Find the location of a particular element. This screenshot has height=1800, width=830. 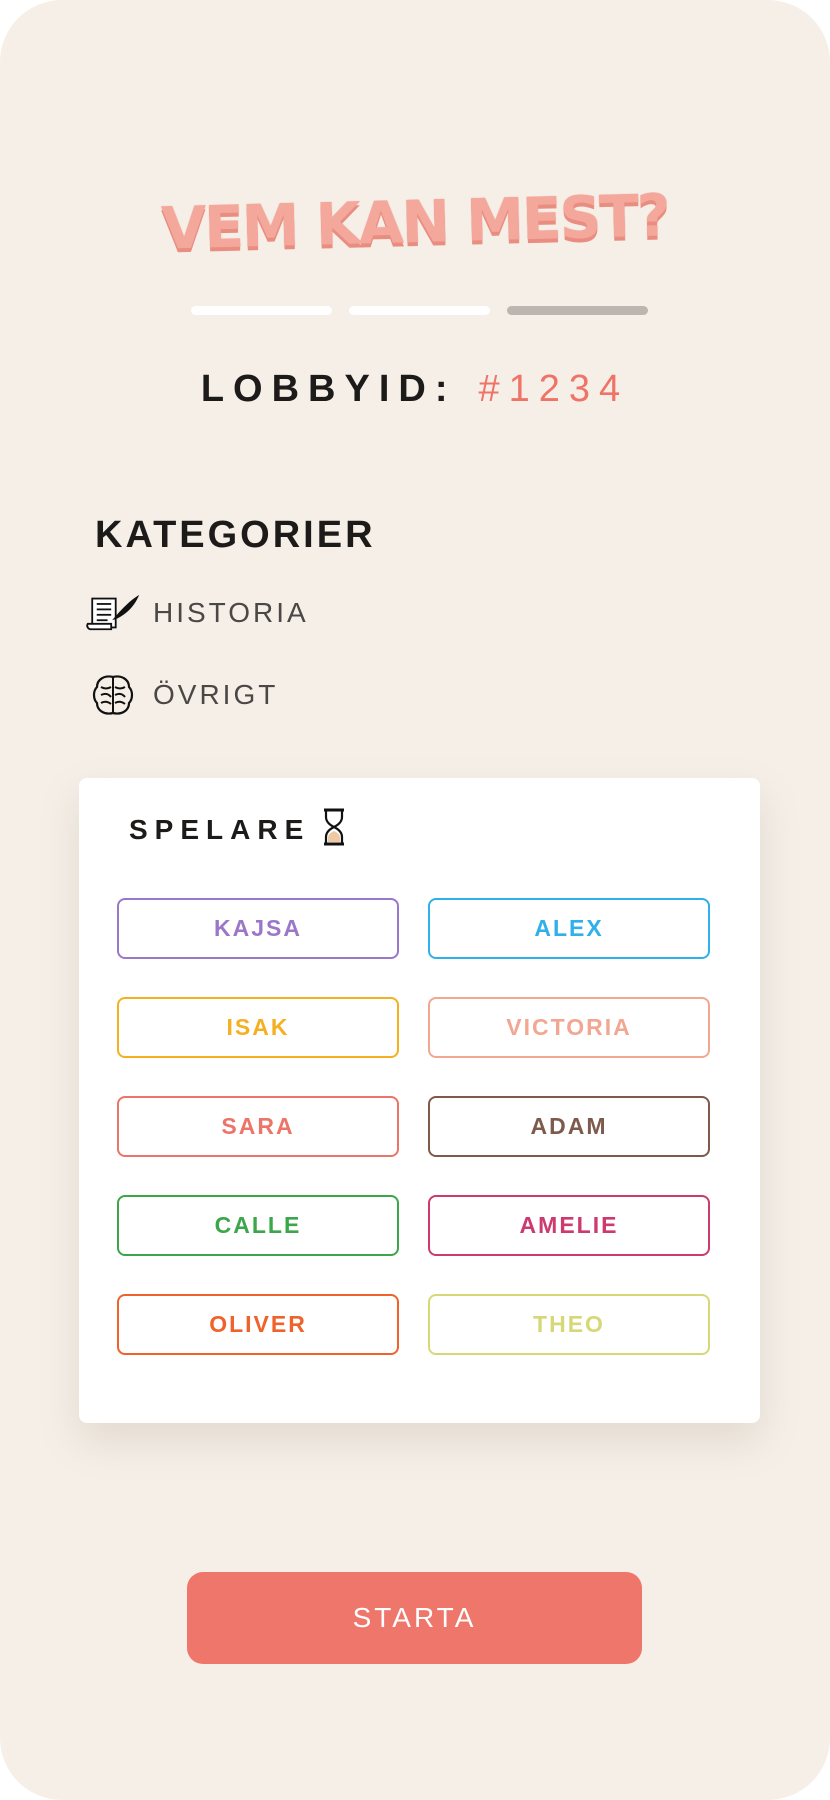

progress-step-3-active is located at coordinates (577, 310).